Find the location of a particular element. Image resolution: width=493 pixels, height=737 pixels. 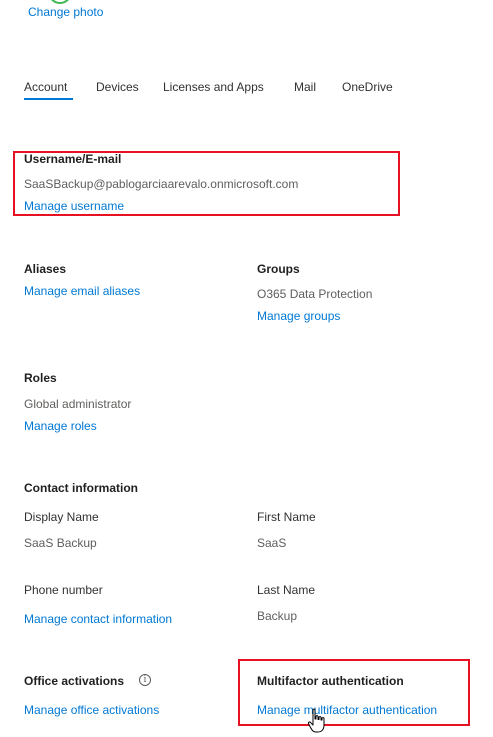

mfa-heading: Multifactor authentication is located at coordinates (330, 681).